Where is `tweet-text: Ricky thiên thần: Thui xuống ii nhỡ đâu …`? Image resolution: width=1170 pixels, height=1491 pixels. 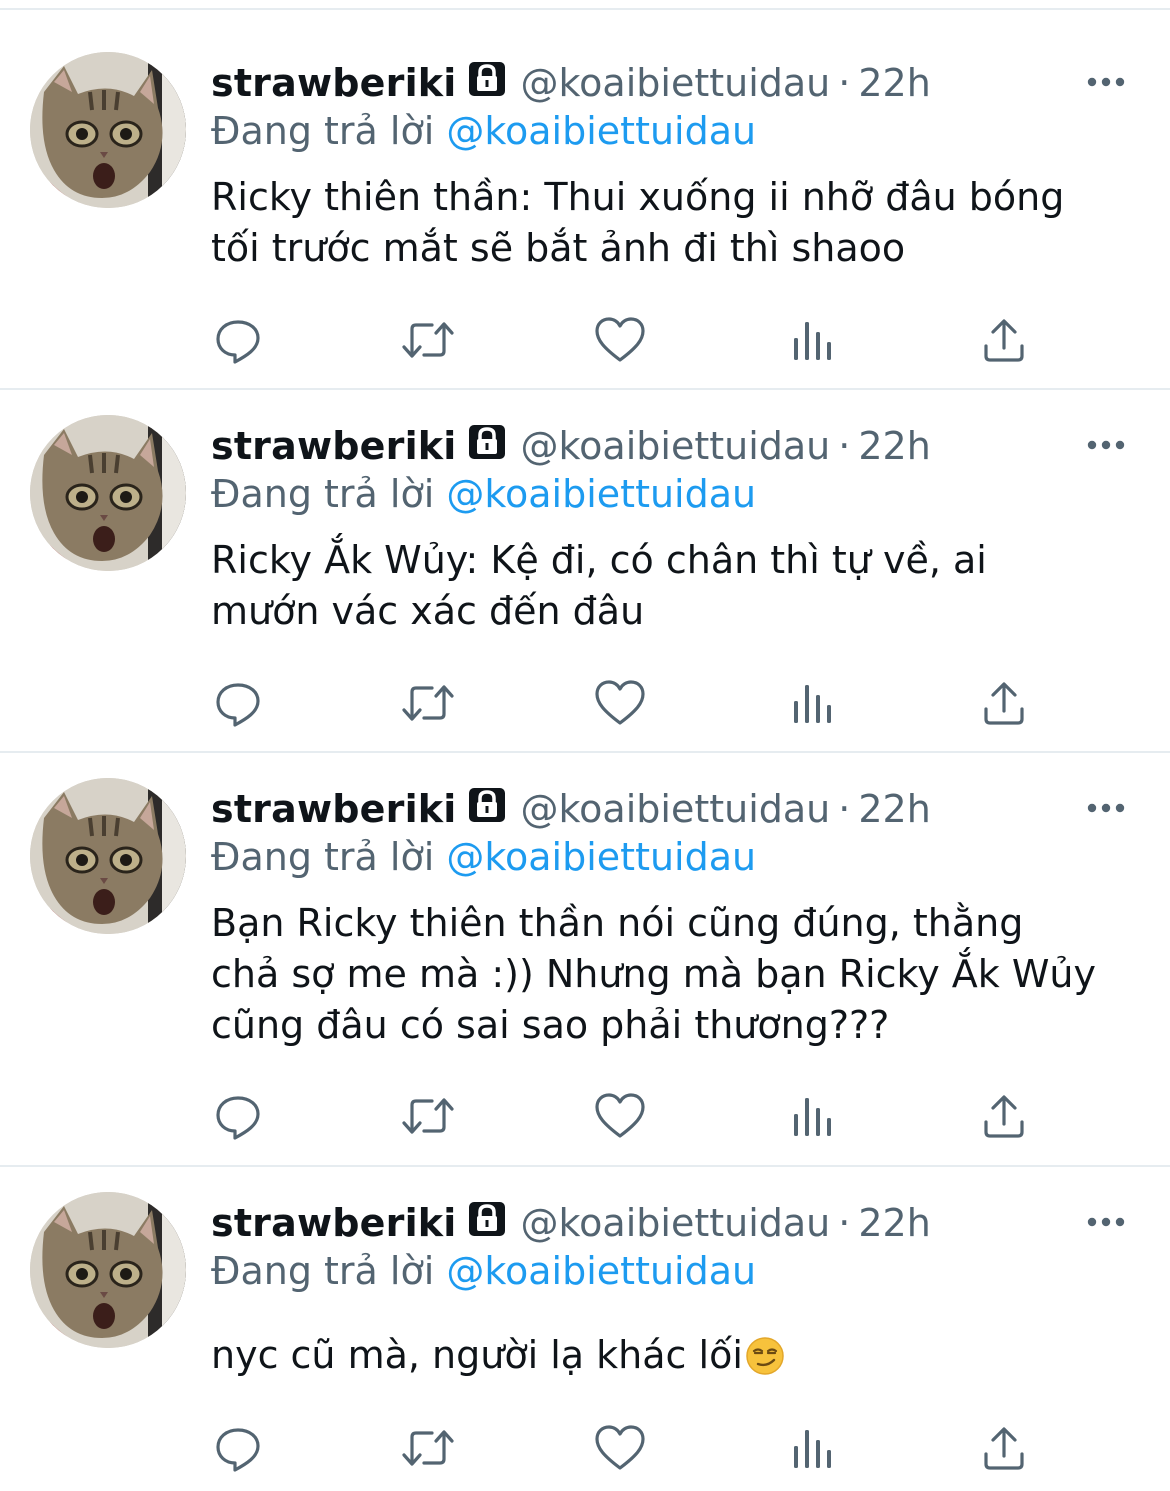
tweet-text: Ricky thiên thần: Thui xuống ii nhỡ đâu … is located at coordinates (638, 222).